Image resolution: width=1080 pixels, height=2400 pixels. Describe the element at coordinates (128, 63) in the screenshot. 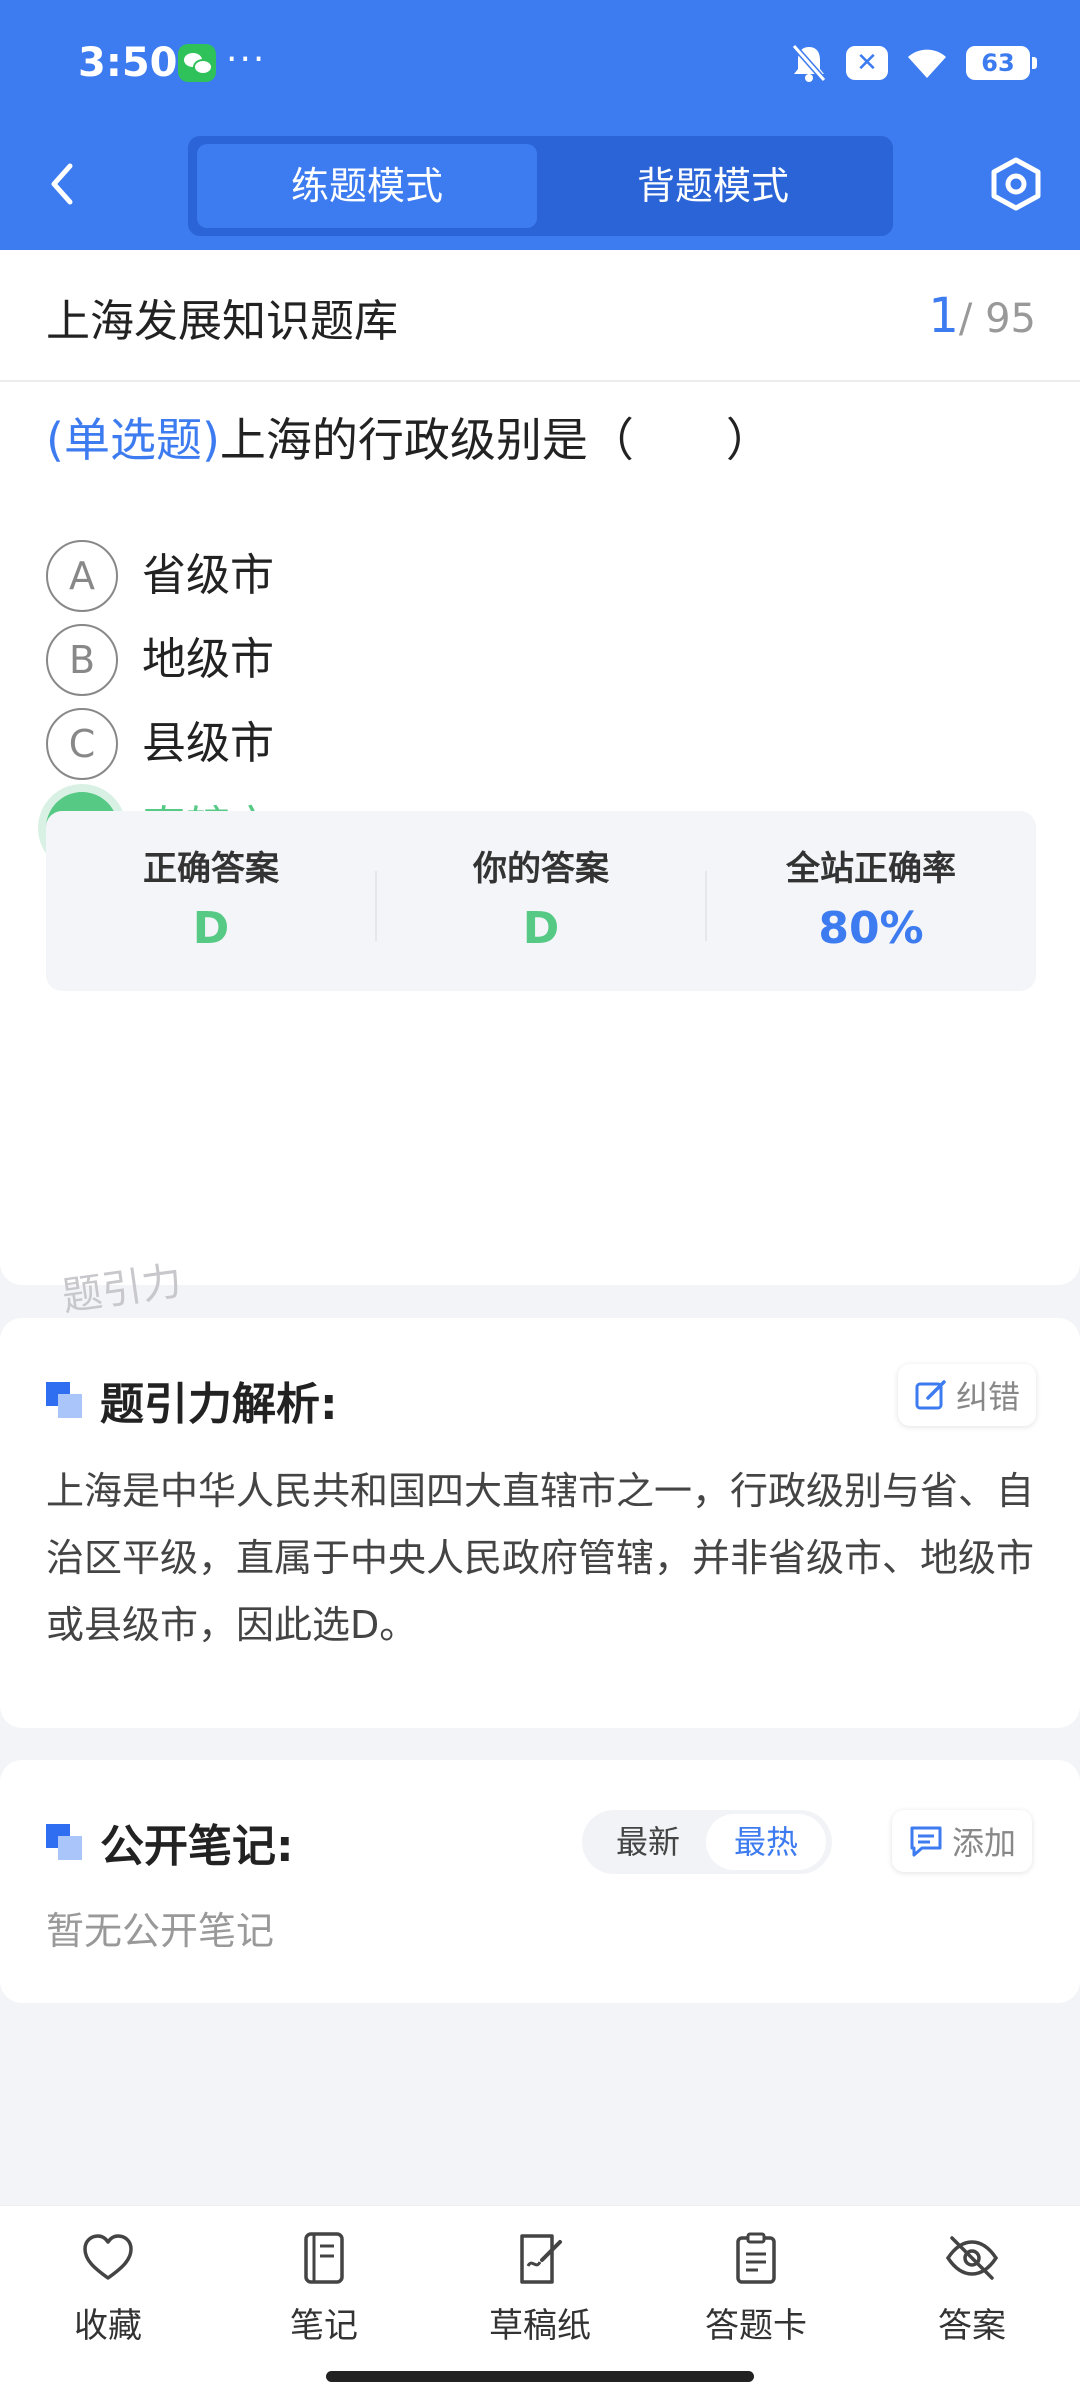

I see `status-time: 3:50` at that location.